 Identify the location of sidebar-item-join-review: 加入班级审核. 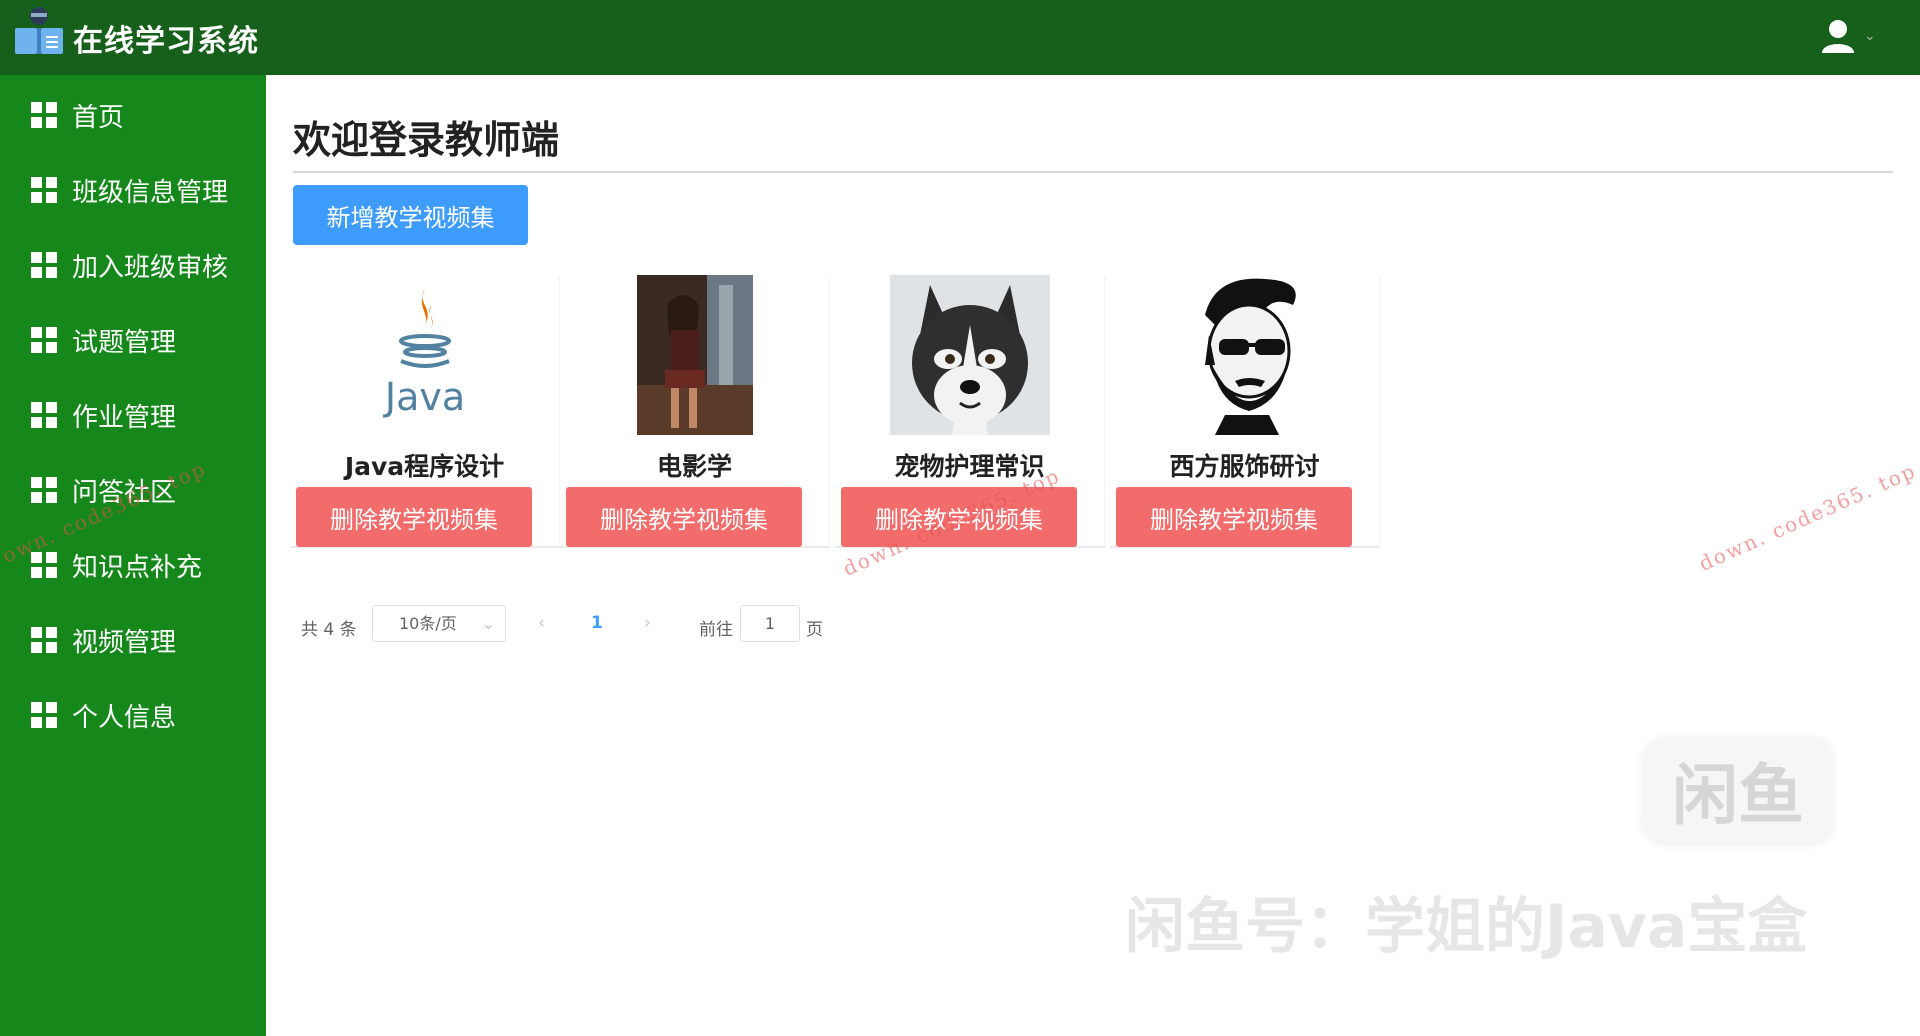
(133, 265).